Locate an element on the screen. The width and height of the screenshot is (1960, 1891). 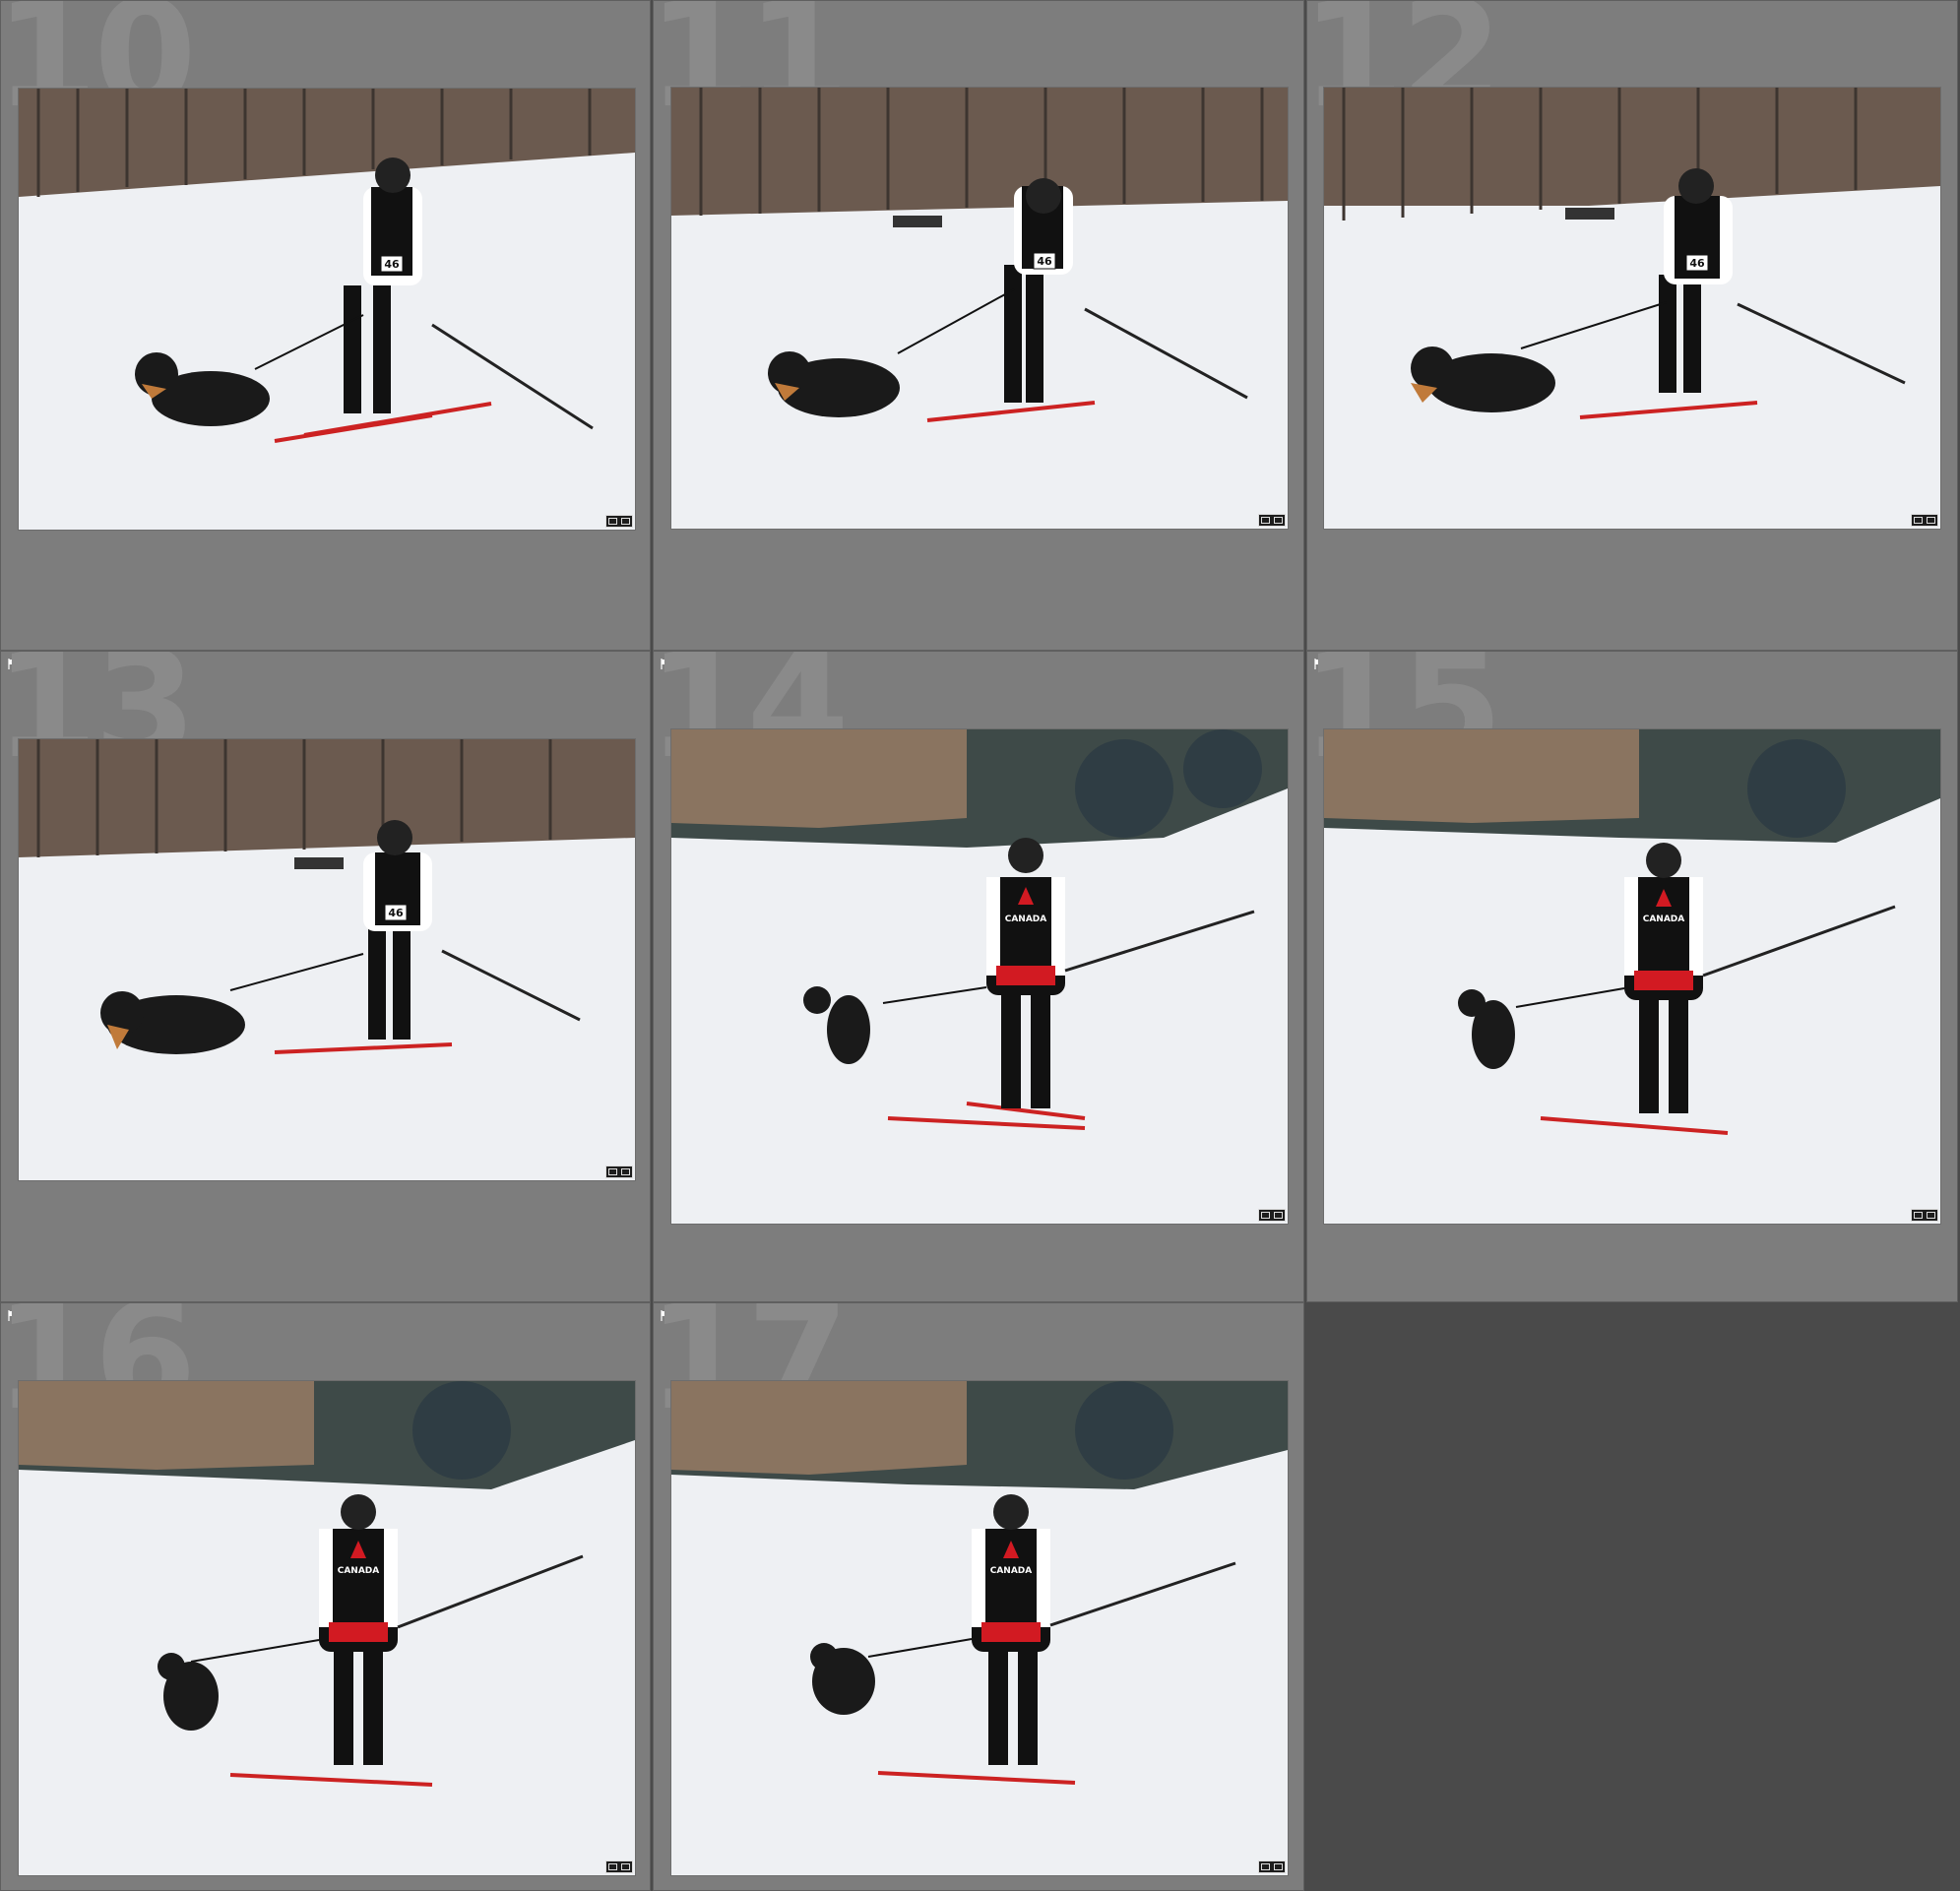
grid-cell-16: 16 CANADA is located at coordinates (325, 1596).